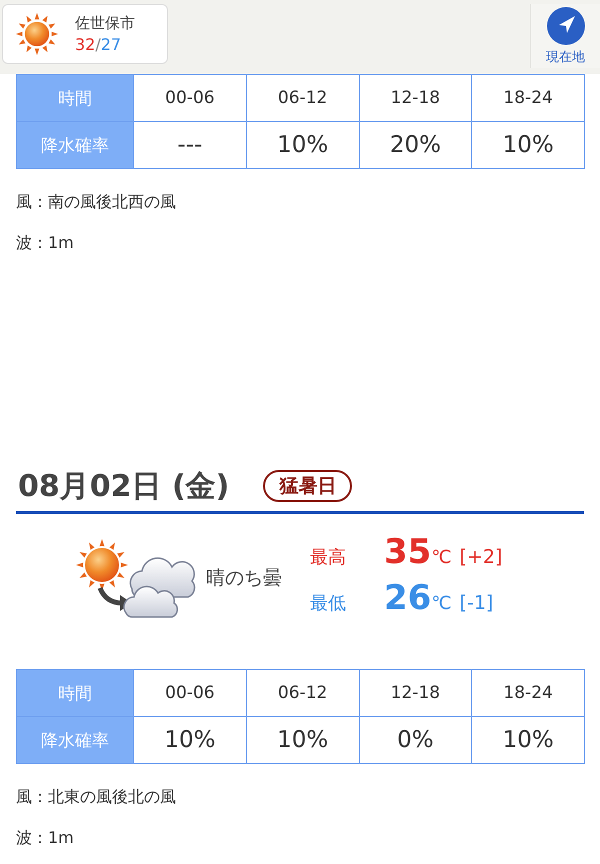 The image size is (600, 864). What do you see at coordinates (481, 557) in the screenshot?
I see `high-difference: [+2]` at bounding box center [481, 557].